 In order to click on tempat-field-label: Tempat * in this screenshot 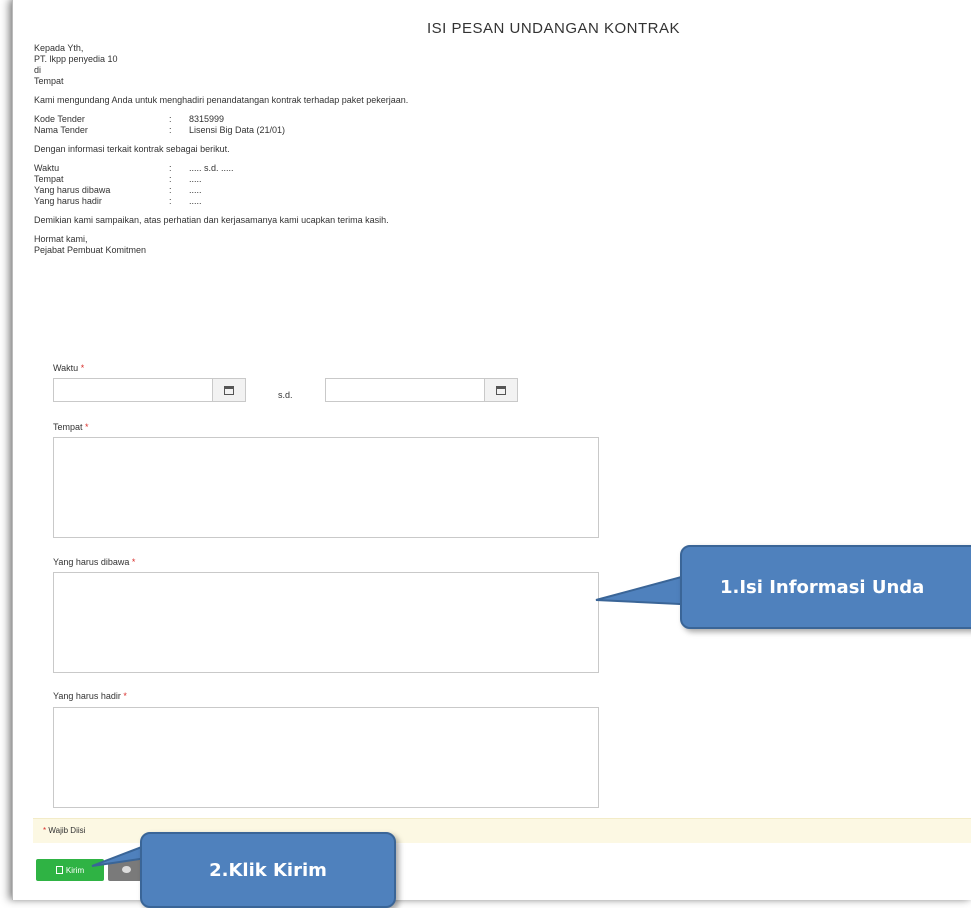, I will do `click(71, 427)`.